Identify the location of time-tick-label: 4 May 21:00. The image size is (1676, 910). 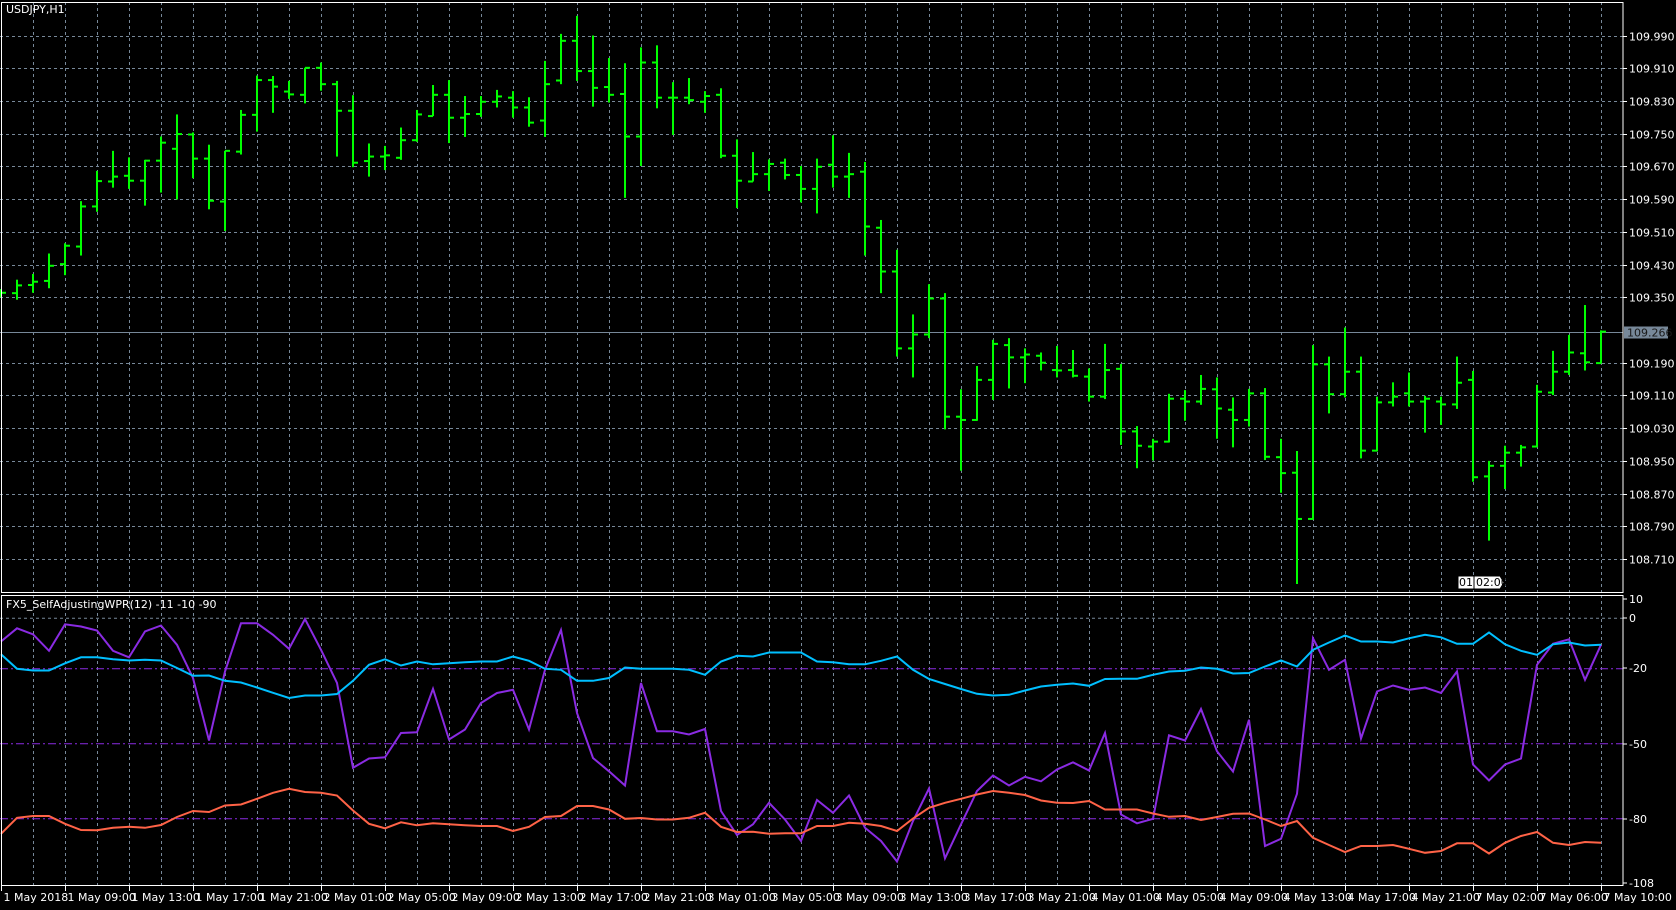
(1446, 897).